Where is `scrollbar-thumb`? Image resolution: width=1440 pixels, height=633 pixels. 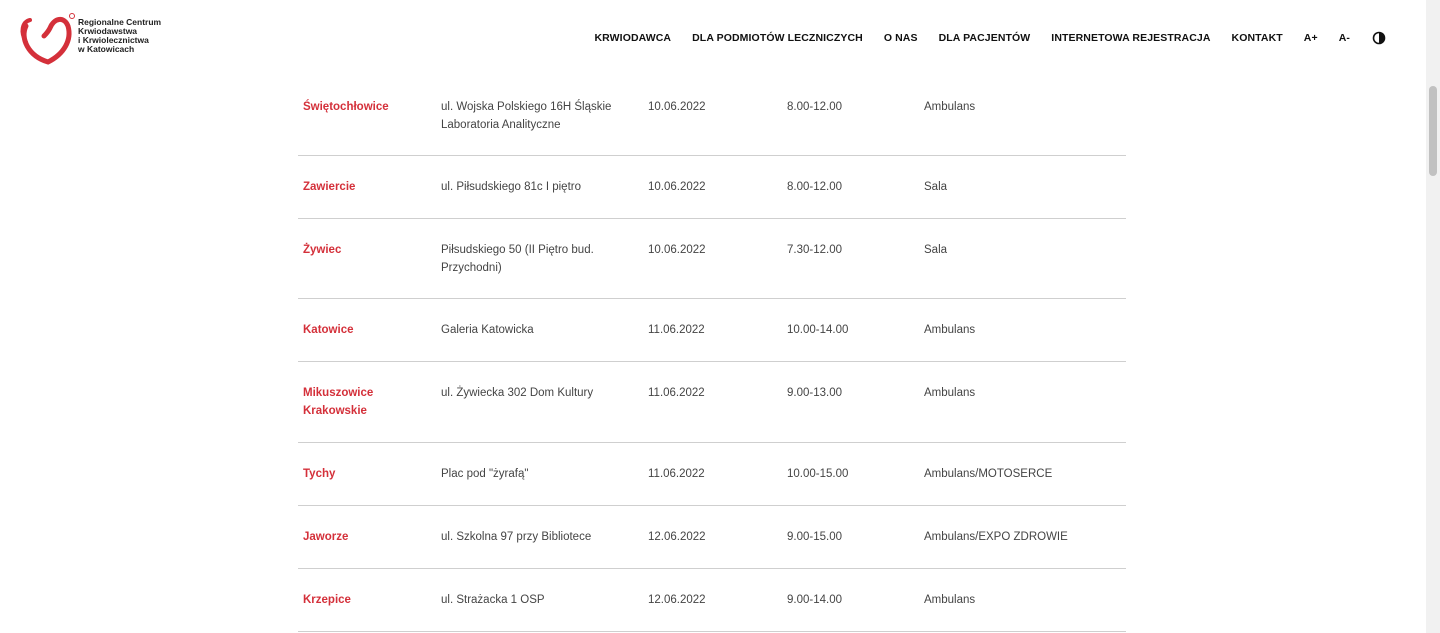 scrollbar-thumb is located at coordinates (1433, 131).